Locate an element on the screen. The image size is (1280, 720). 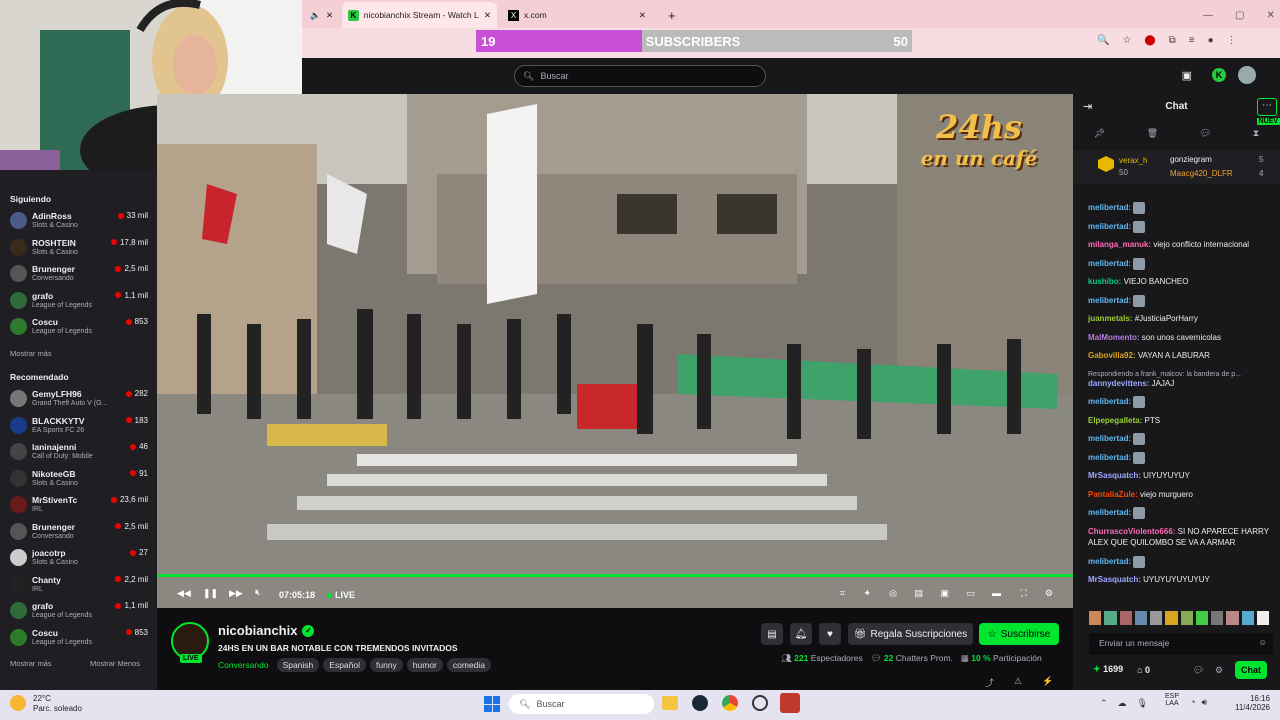
tab-twitch: K nicobianchix Stream - Watch Li ✕ is located at coordinates (419, 15).